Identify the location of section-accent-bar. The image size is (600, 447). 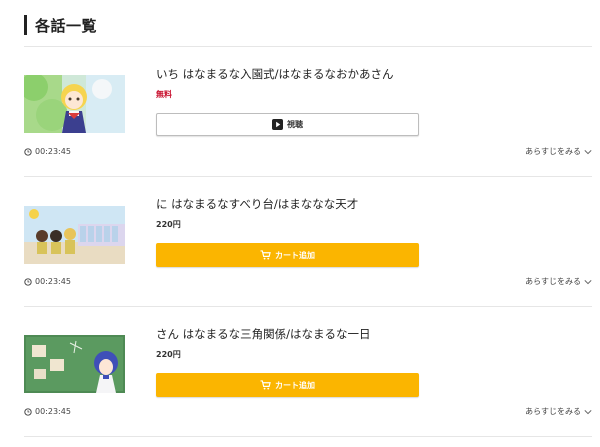
(25, 25).